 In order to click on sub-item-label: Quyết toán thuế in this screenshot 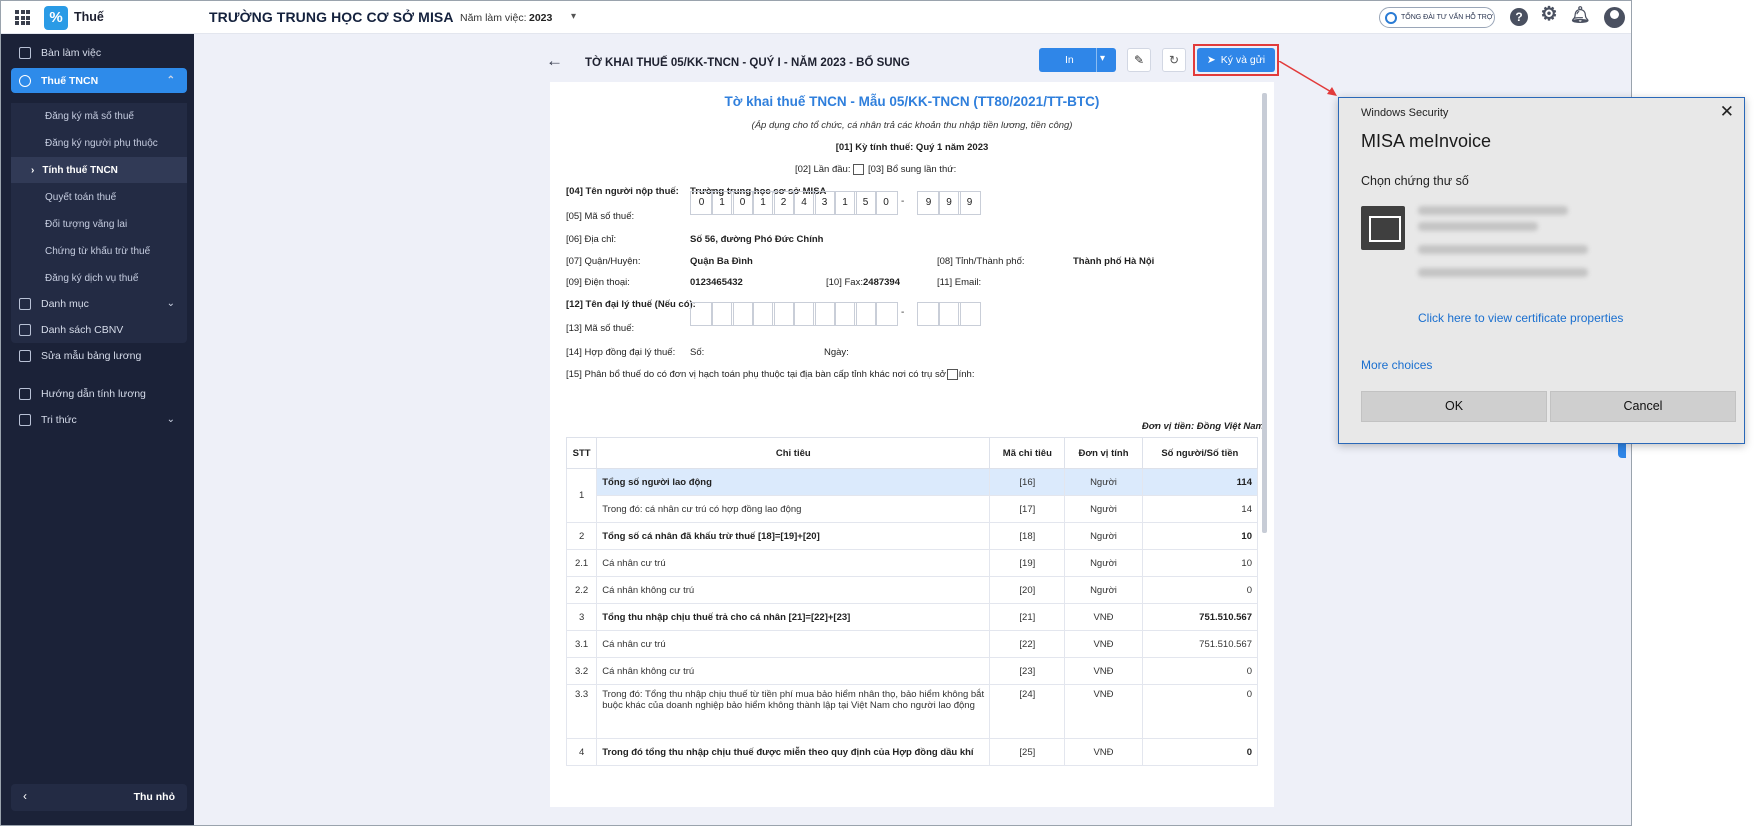, I will do `click(81, 197)`.